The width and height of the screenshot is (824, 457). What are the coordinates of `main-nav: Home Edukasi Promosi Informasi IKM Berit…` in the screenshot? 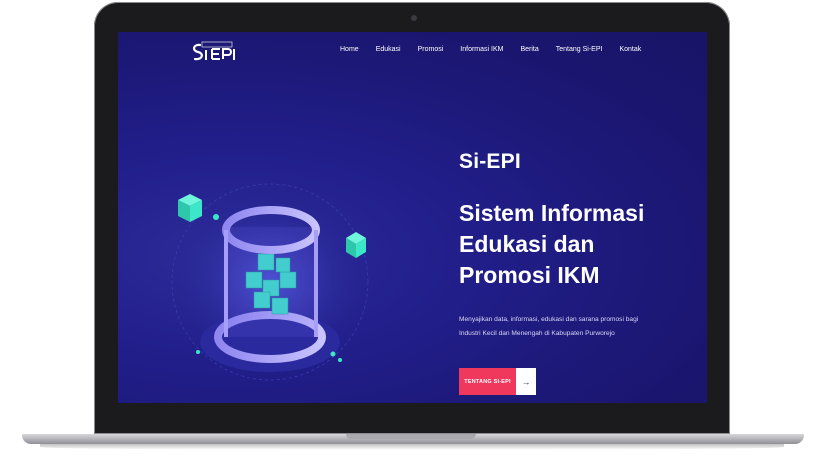 It's located at (499, 49).